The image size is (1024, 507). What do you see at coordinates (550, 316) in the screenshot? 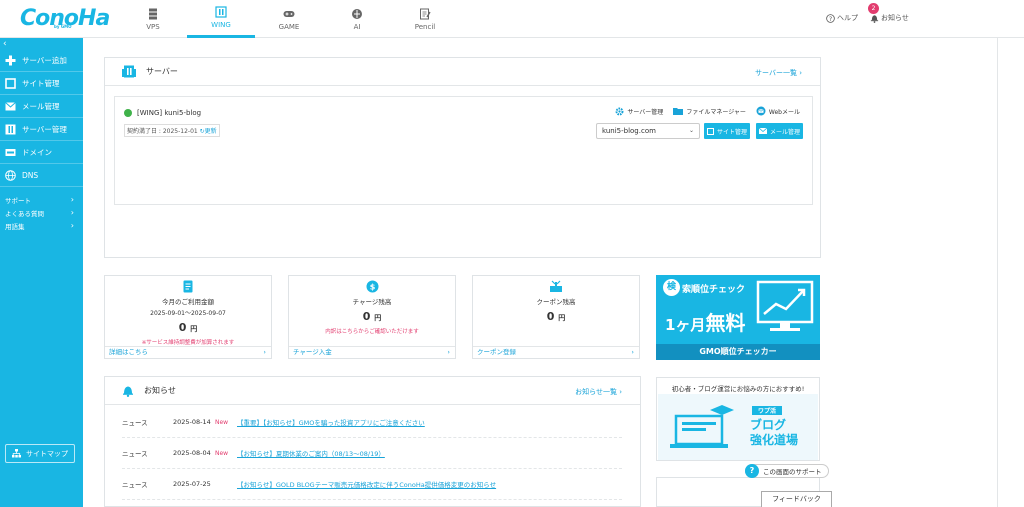
I see `coupon-value: 0` at bounding box center [550, 316].